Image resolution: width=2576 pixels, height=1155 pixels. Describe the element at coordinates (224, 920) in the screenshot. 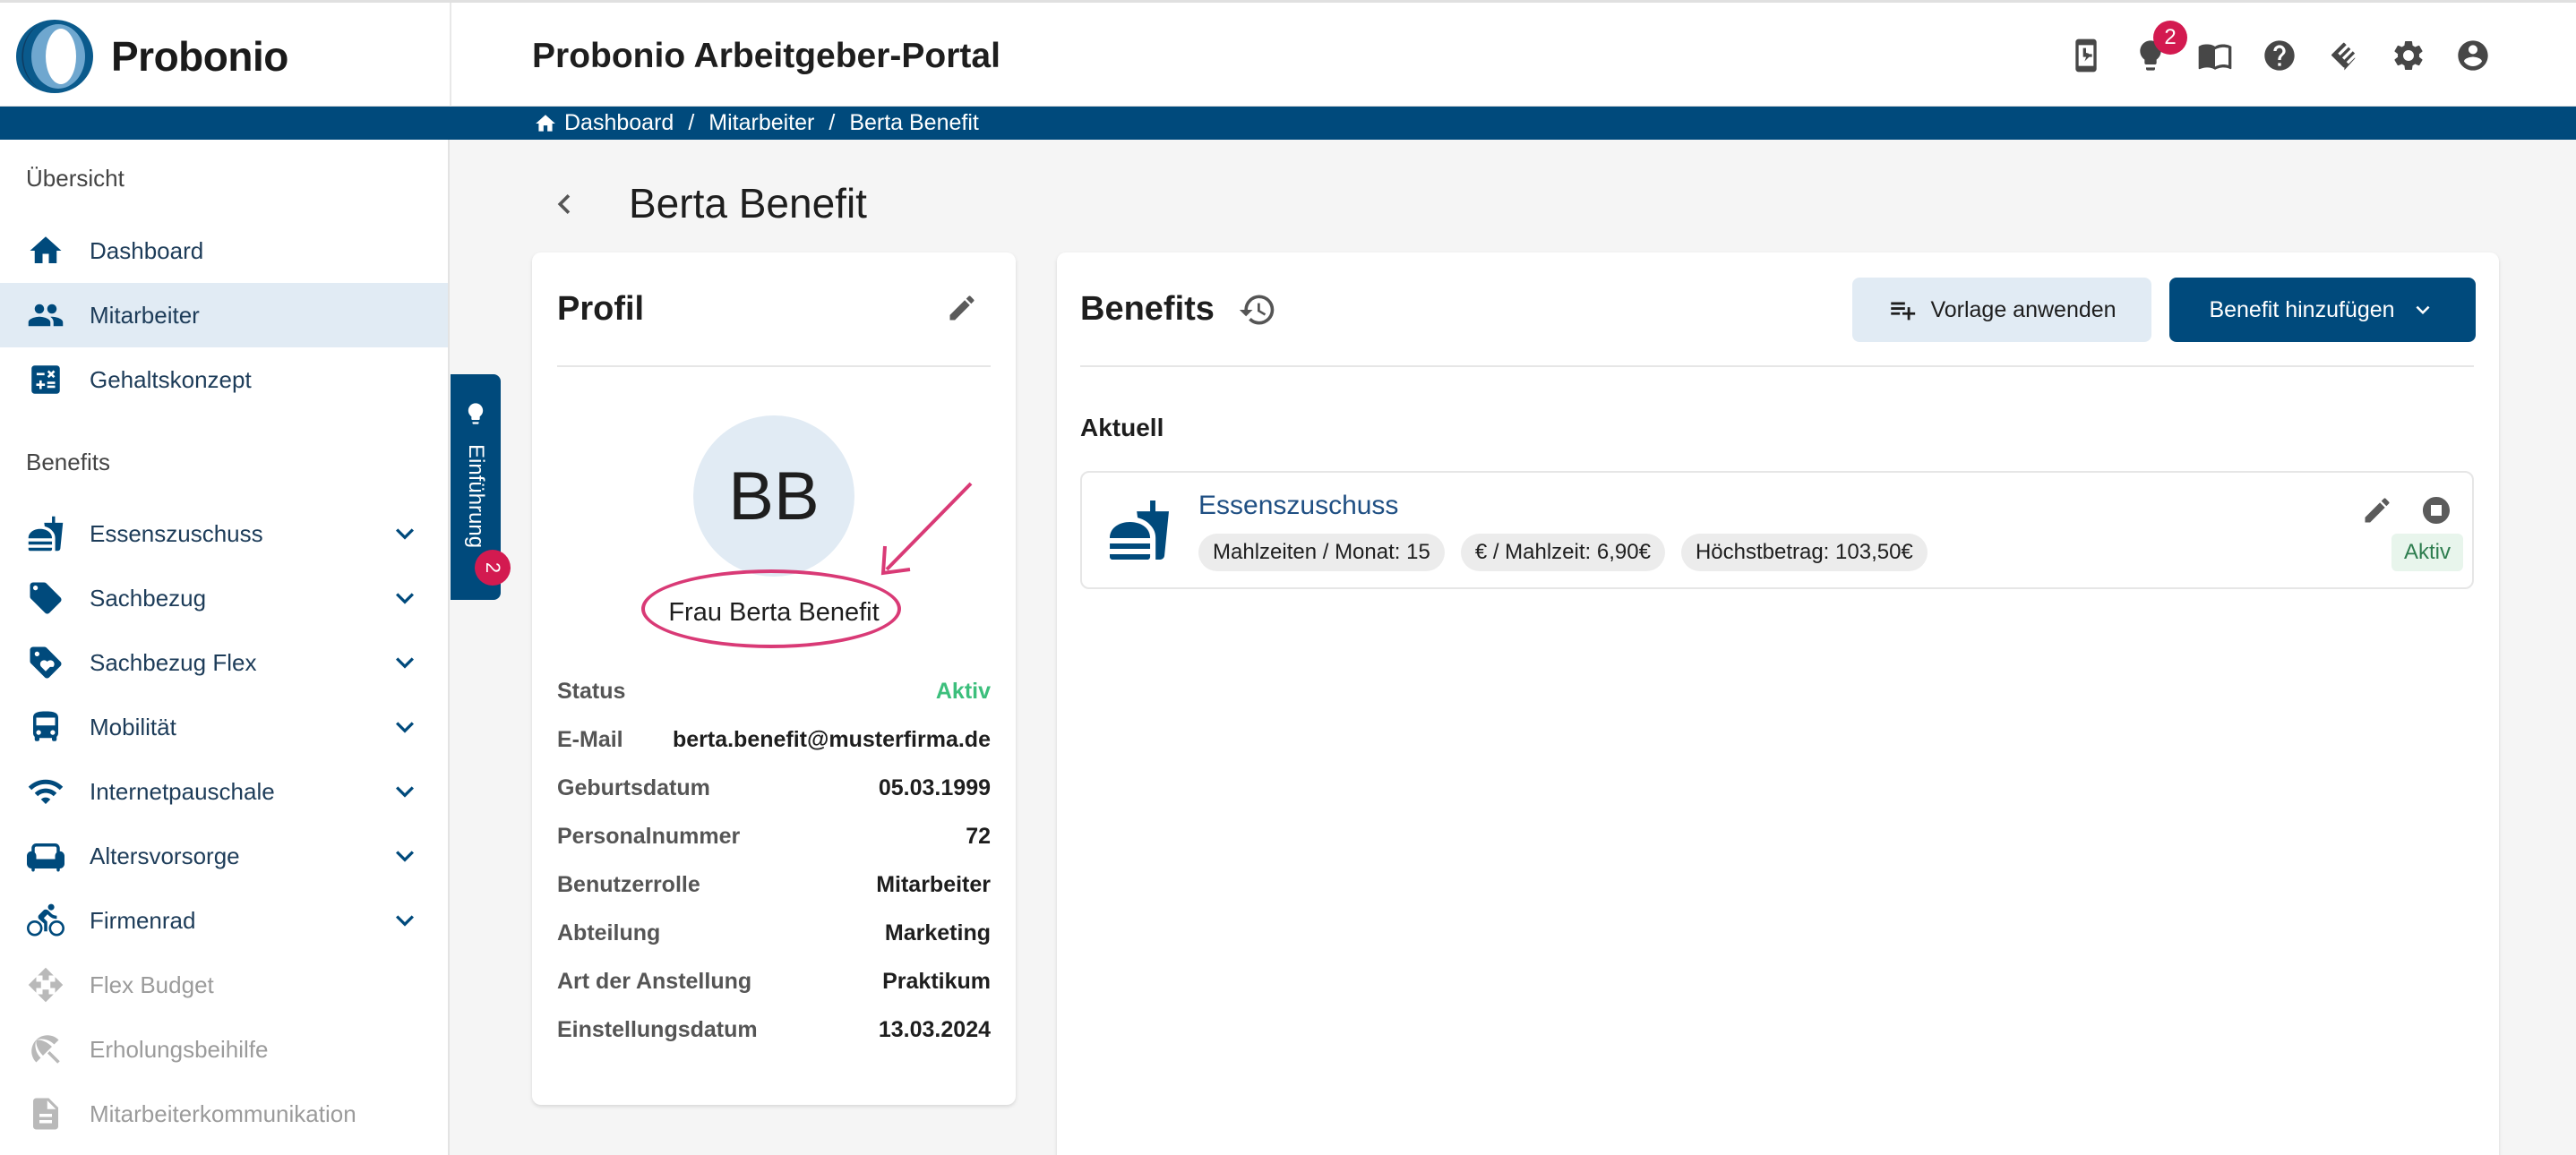

I see `sidebar-item-firmenrad: Firmenrad` at that location.